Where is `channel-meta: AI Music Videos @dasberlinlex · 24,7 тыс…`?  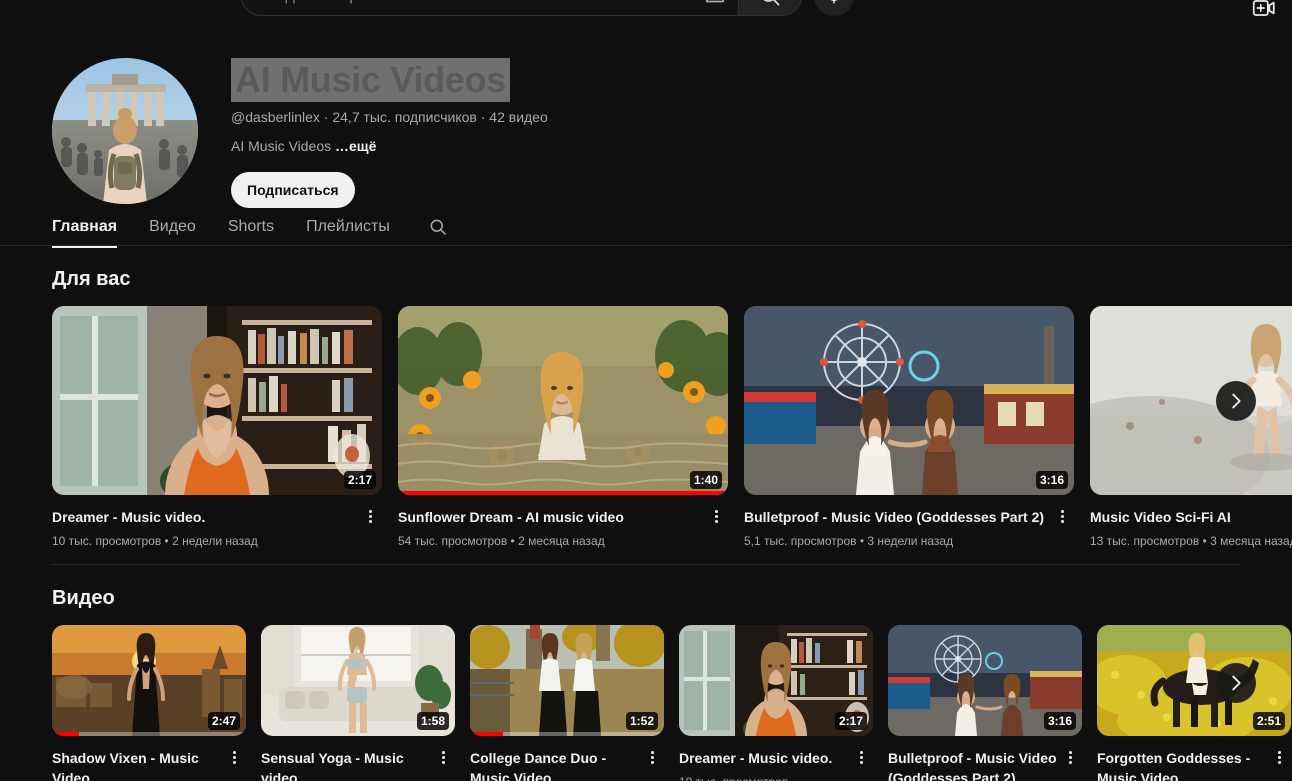 channel-meta: AI Music Videos @dasberlinlex · 24,7 тыс… is located at coordinates (389, 133).